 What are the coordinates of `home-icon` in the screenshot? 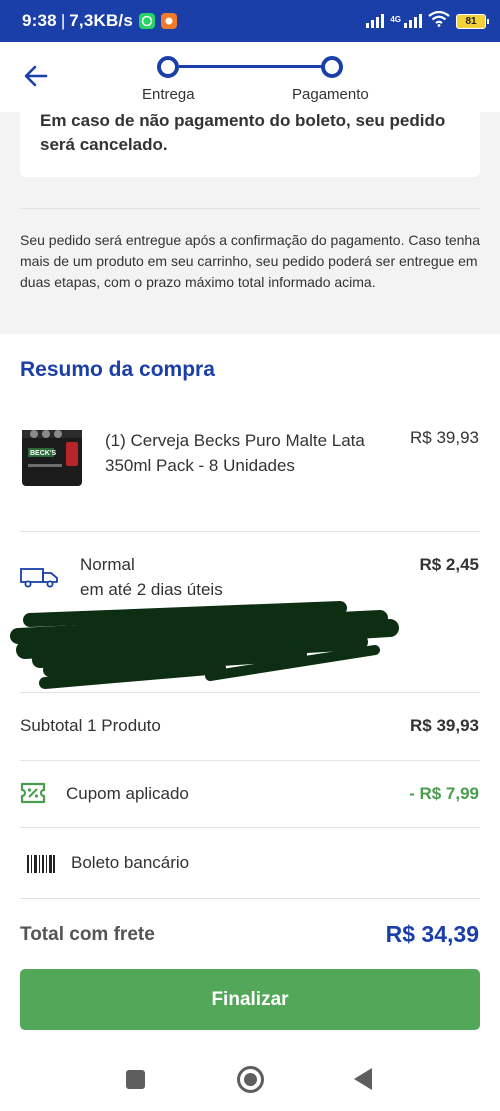 It's located at (250, 1079).